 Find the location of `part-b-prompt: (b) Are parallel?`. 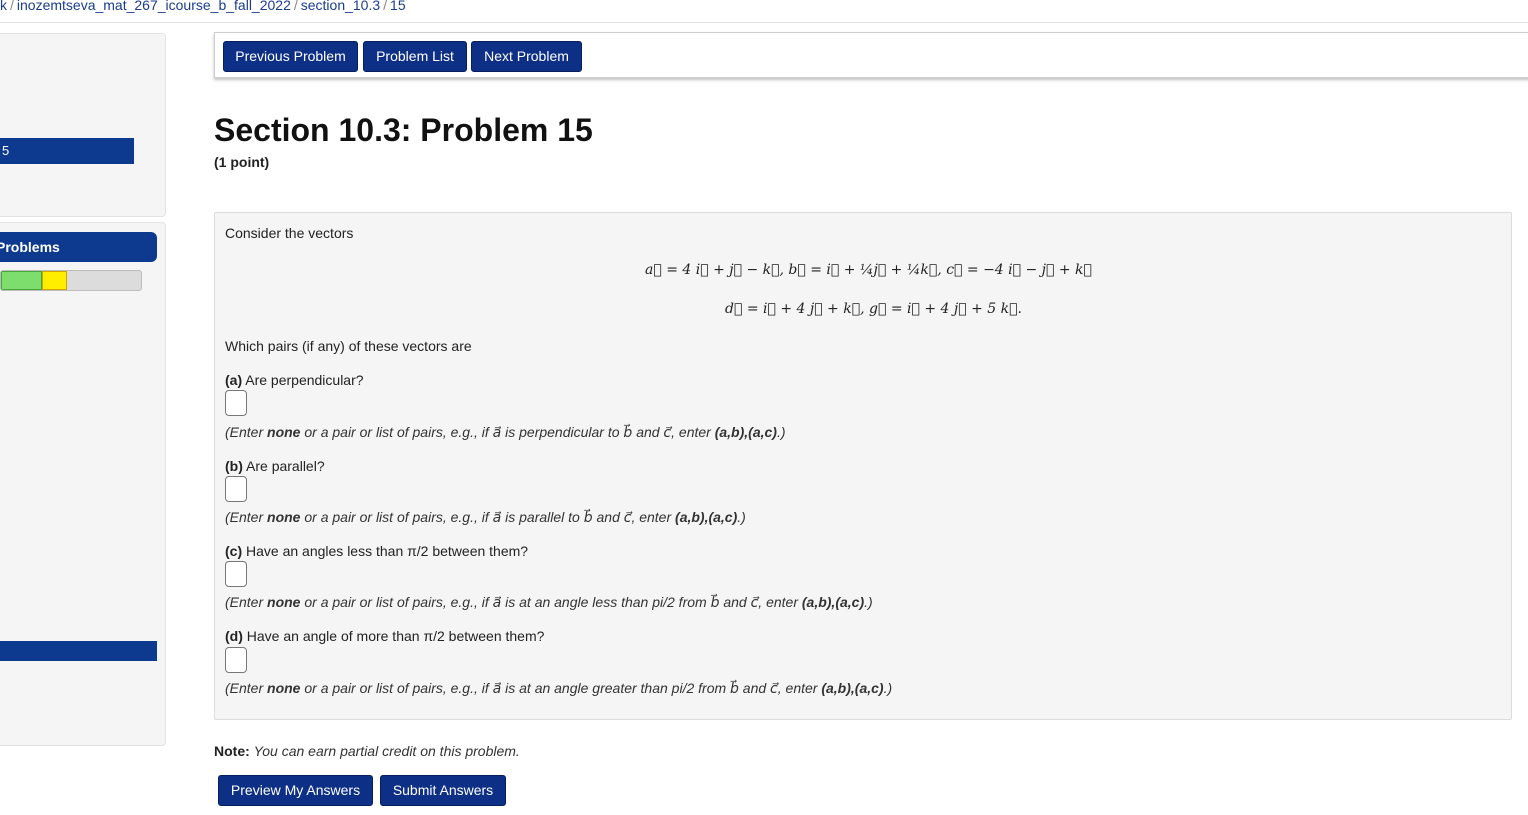

part-b-prompt: (b) Are parallel? is located at coordinates (275, 466).